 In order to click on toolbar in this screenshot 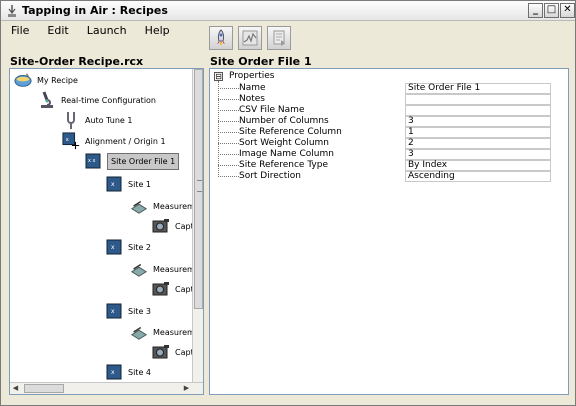, I will do `click(250, 38)`.